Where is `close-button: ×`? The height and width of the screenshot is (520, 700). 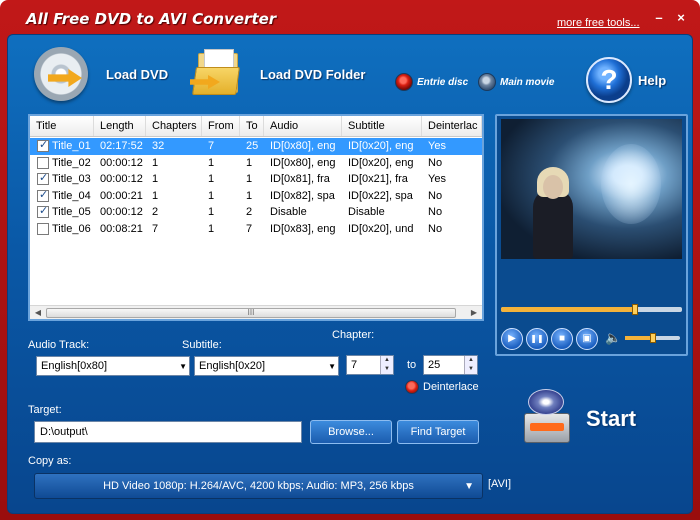 close-button: × is located at coordinates (681, 18).